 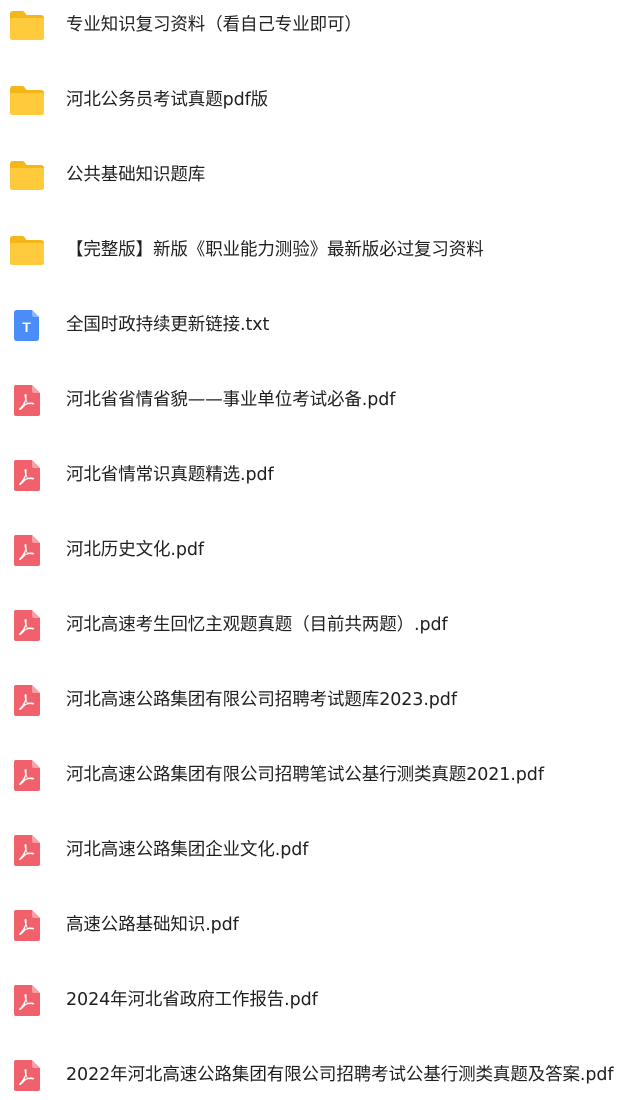 I want to click on file-list-item: 公共基础知识题库, so click(x=317, y=175).